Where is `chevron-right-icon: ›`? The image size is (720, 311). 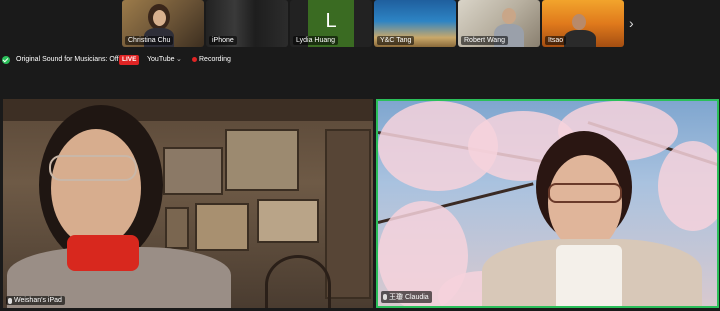
chevron-right-icon: › is located at coordinates (631, 23).